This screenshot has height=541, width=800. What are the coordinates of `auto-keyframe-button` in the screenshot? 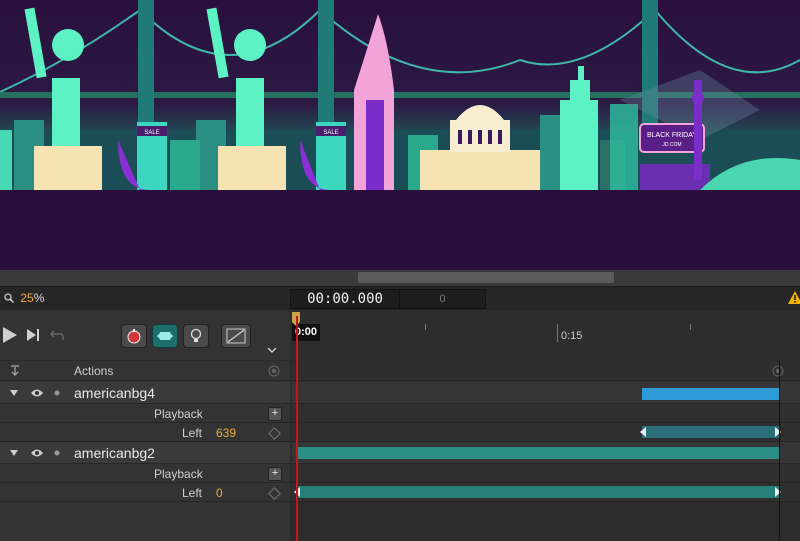 It's located at (134, 336).